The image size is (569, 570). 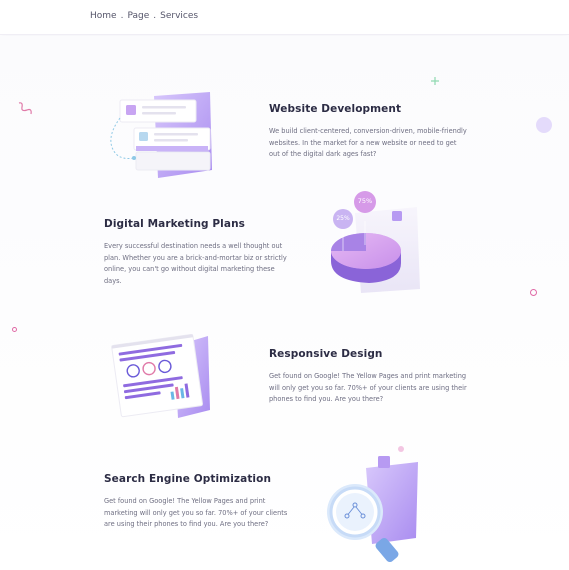 I want to click on breadcrumb-page-link: Page, so click(x=138, y=16).